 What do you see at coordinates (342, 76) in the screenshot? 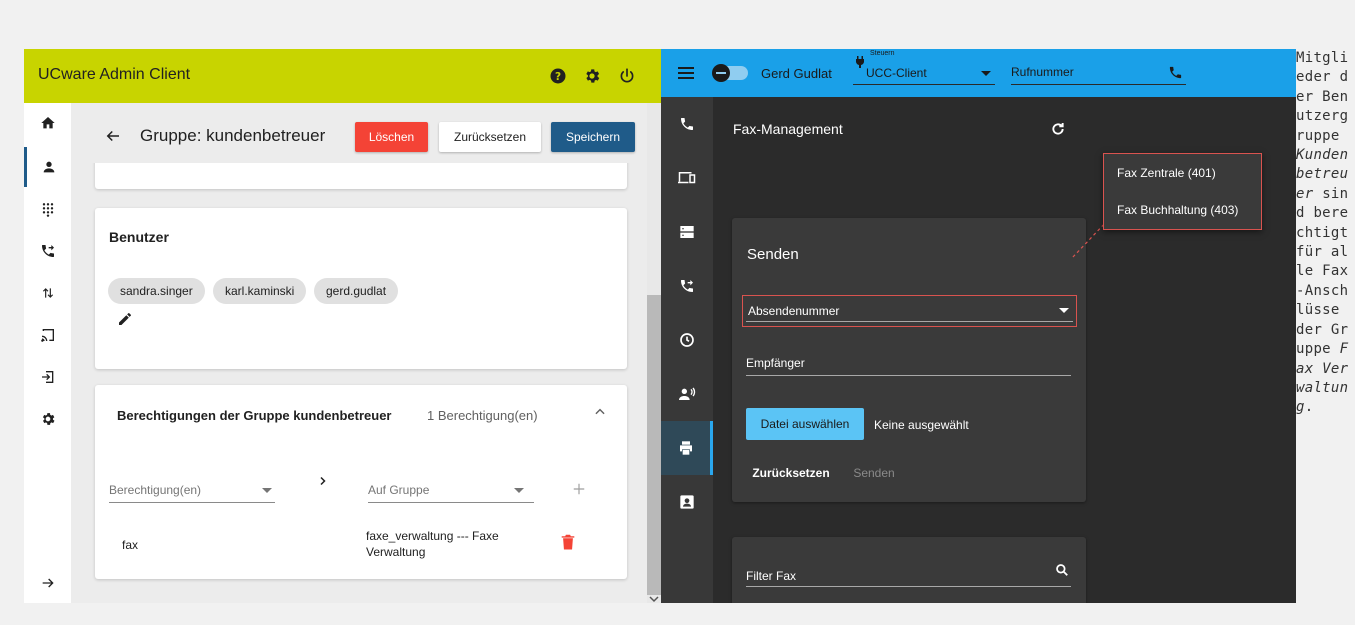
I see `admin-header: UCware Admin Client ?` at bounding box center [342, 76].